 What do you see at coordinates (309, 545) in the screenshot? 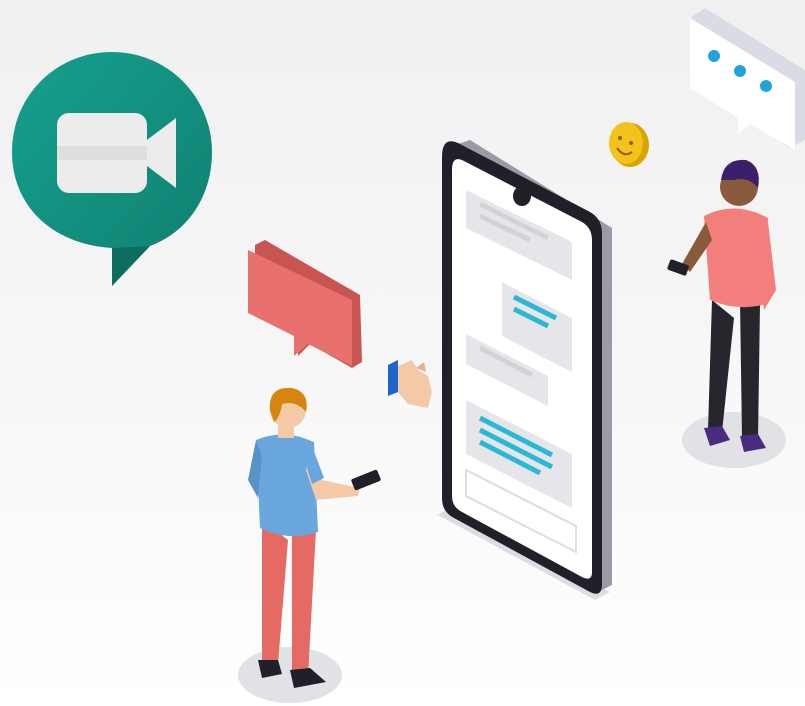
I see `person-left` at bounding box center [309, 545].